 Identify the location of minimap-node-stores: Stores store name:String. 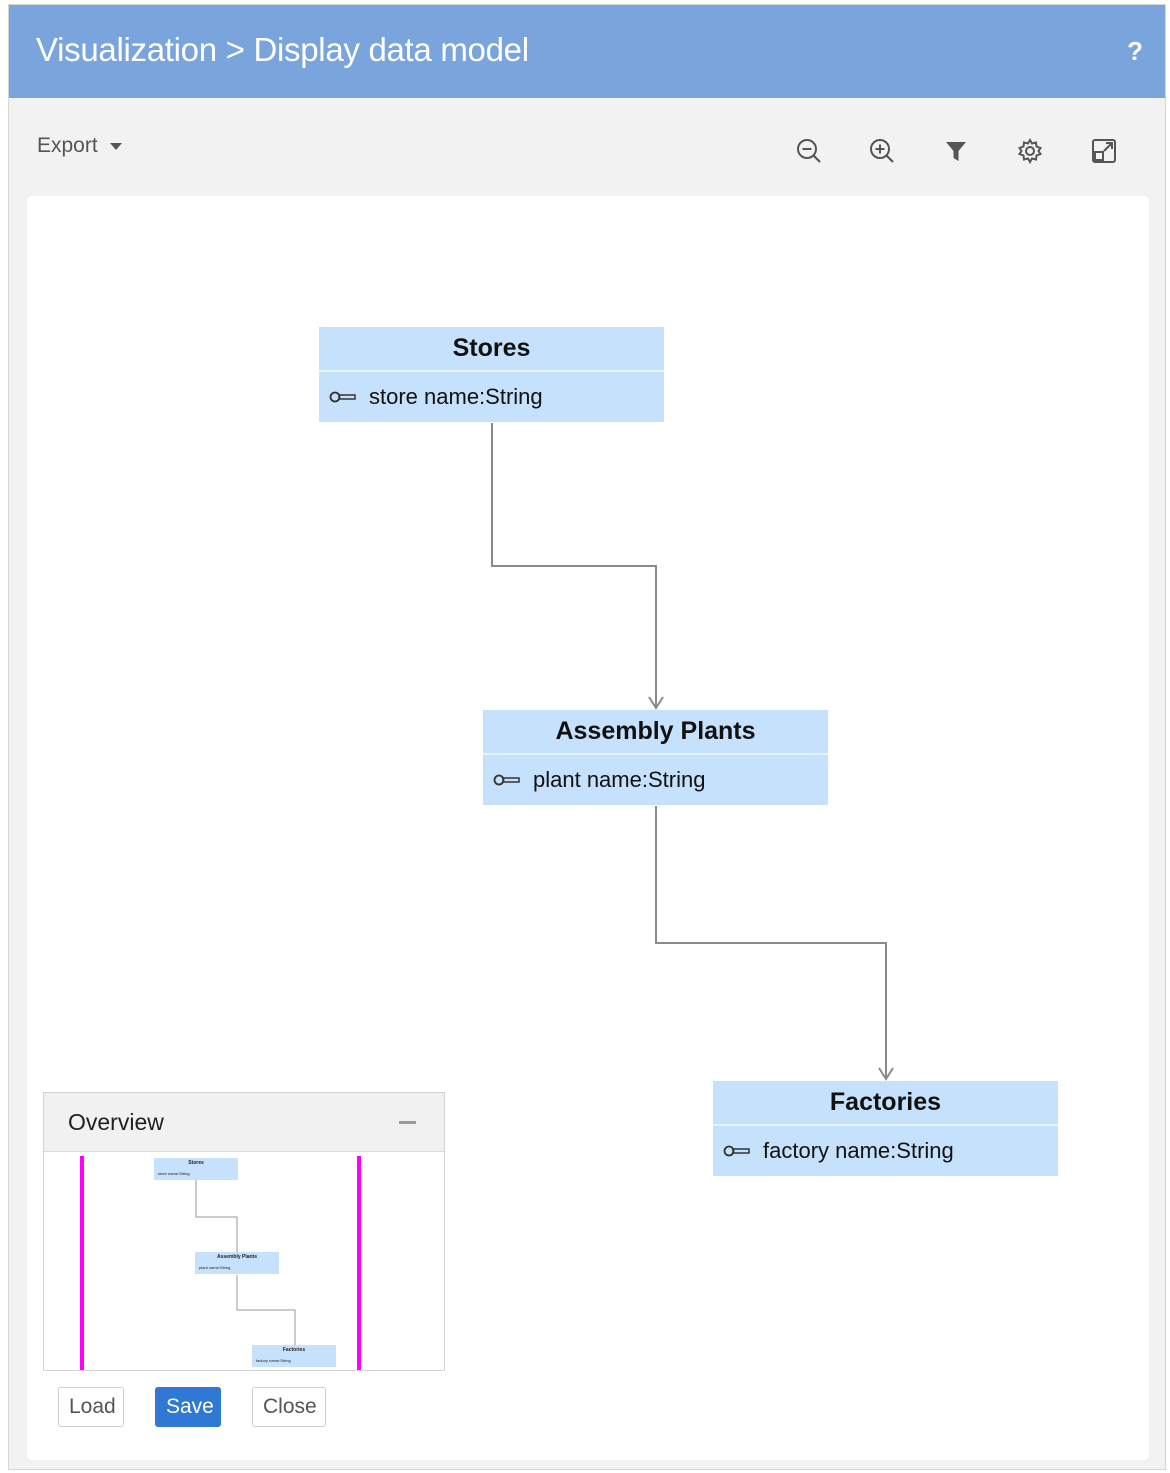
(196, 1169).